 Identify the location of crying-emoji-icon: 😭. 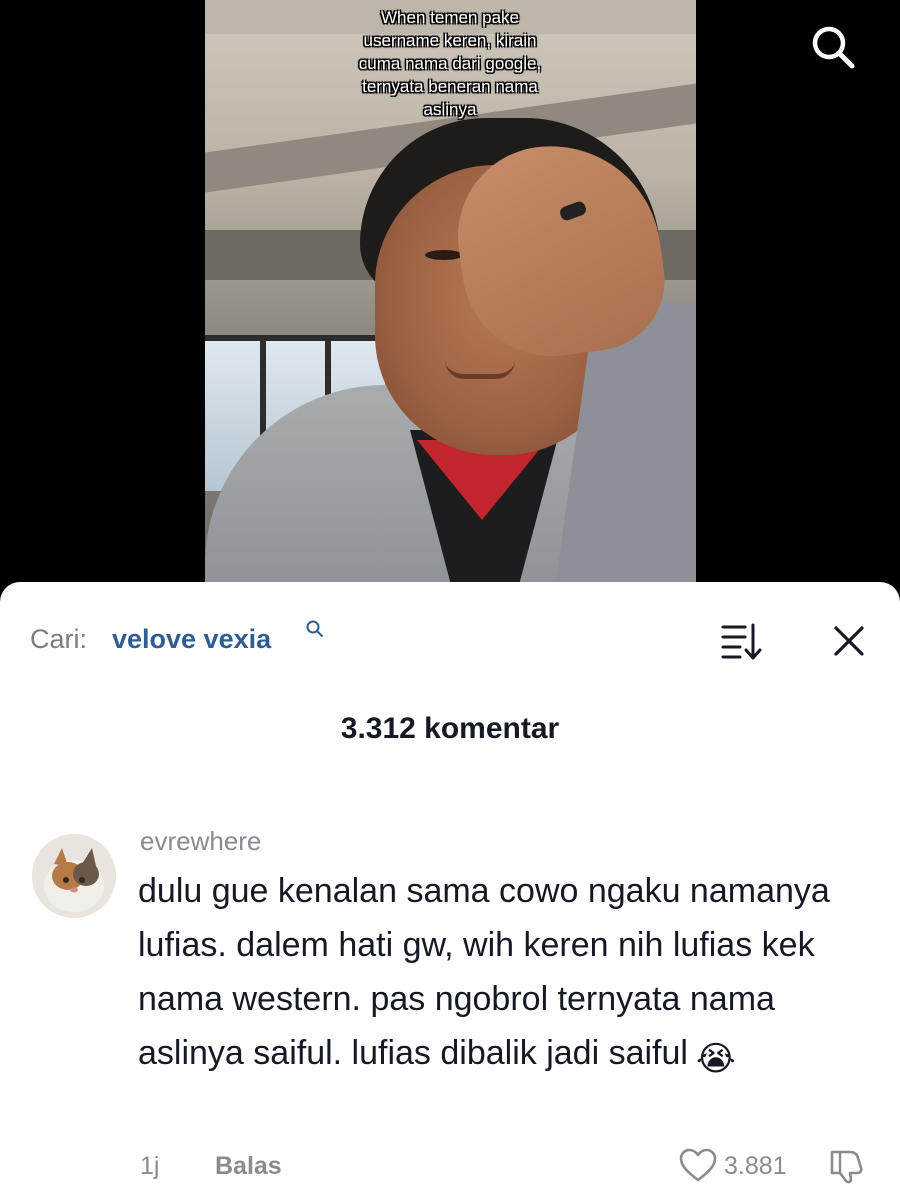
(715, 1059).